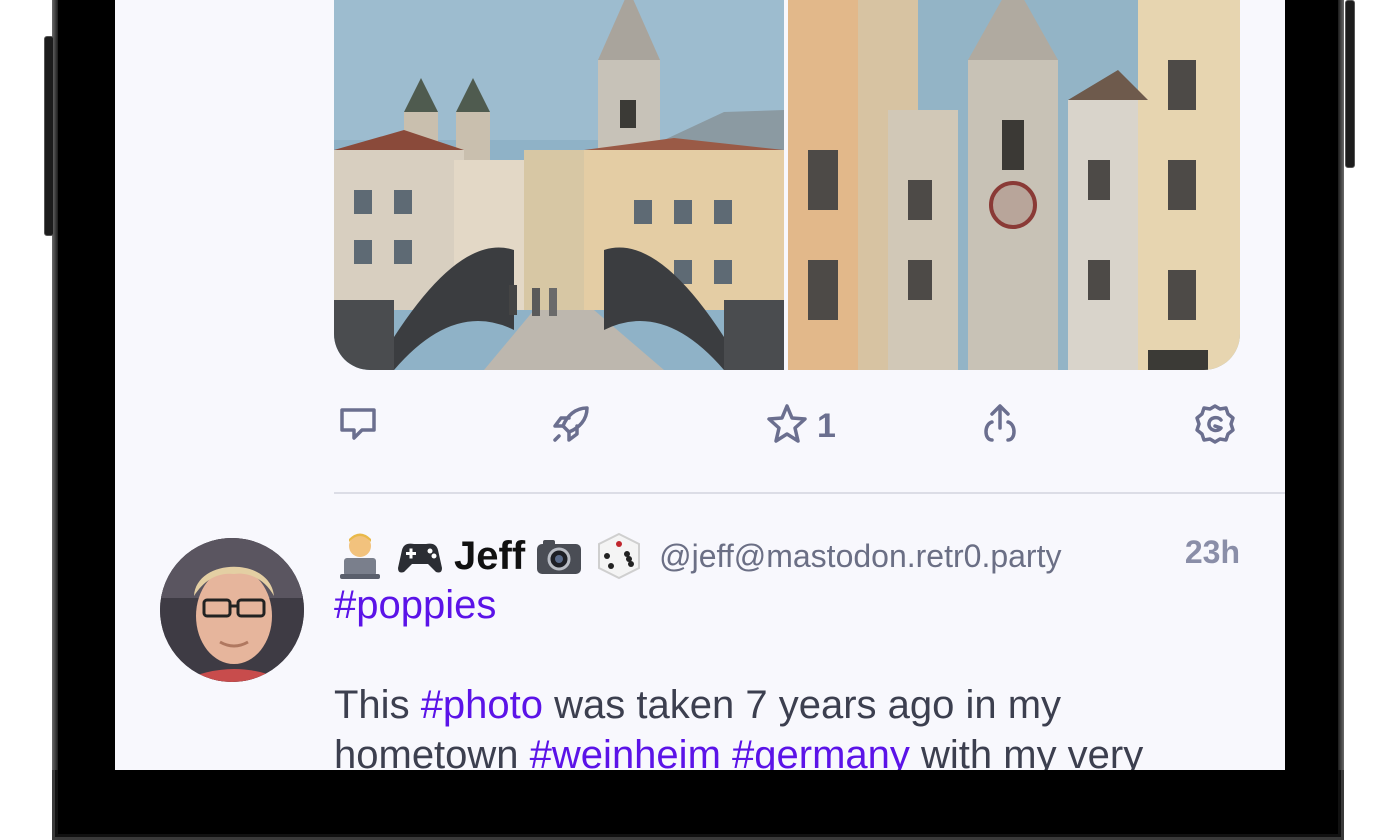 The height and width of the screenshot is (840, 1400). I want to click on more-button, so click(1215, 426).